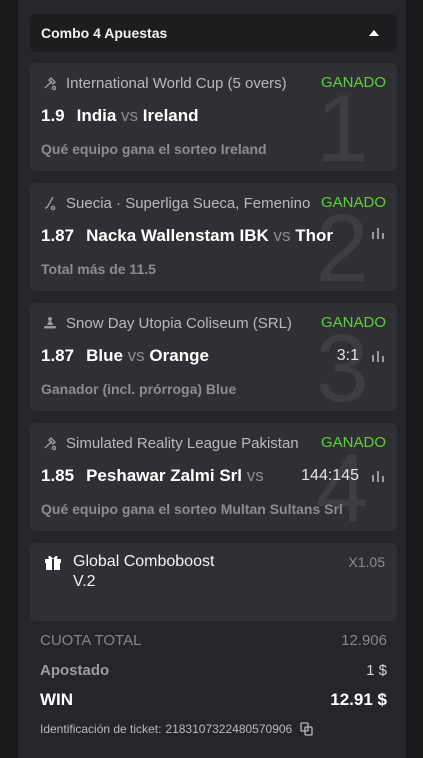 The height and width of the screenshot is (758, 423). What do you see at coordinates (374, 33) in the screenshot?
I see `collapse-caret-icon` at bounding box center [374, 33].